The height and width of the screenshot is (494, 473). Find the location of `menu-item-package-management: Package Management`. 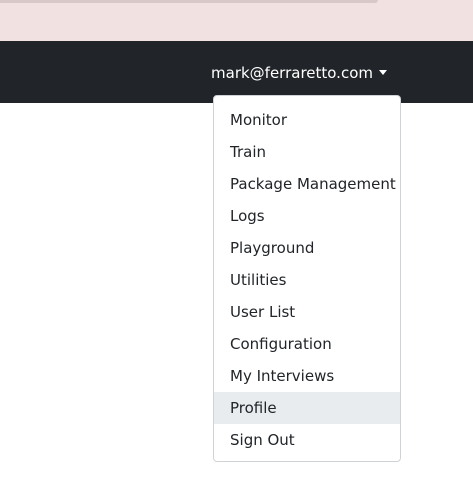

menu-item-package-management: Package Management is located at coordinates (307, 184).